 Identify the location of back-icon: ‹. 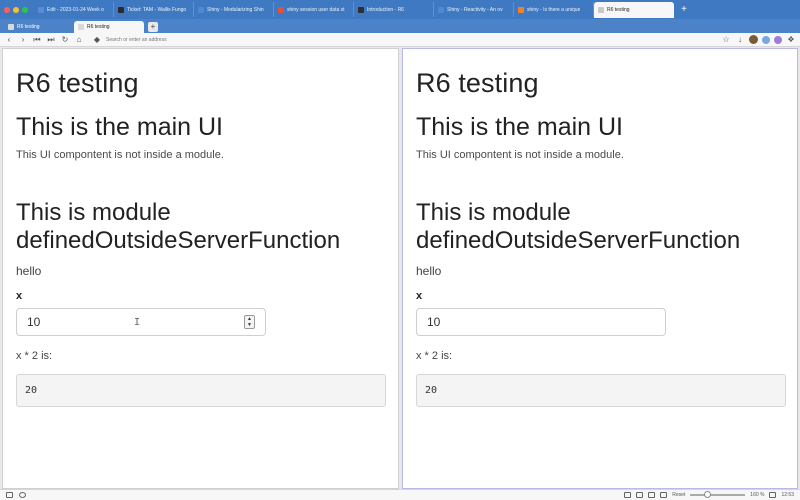
(9, 40).